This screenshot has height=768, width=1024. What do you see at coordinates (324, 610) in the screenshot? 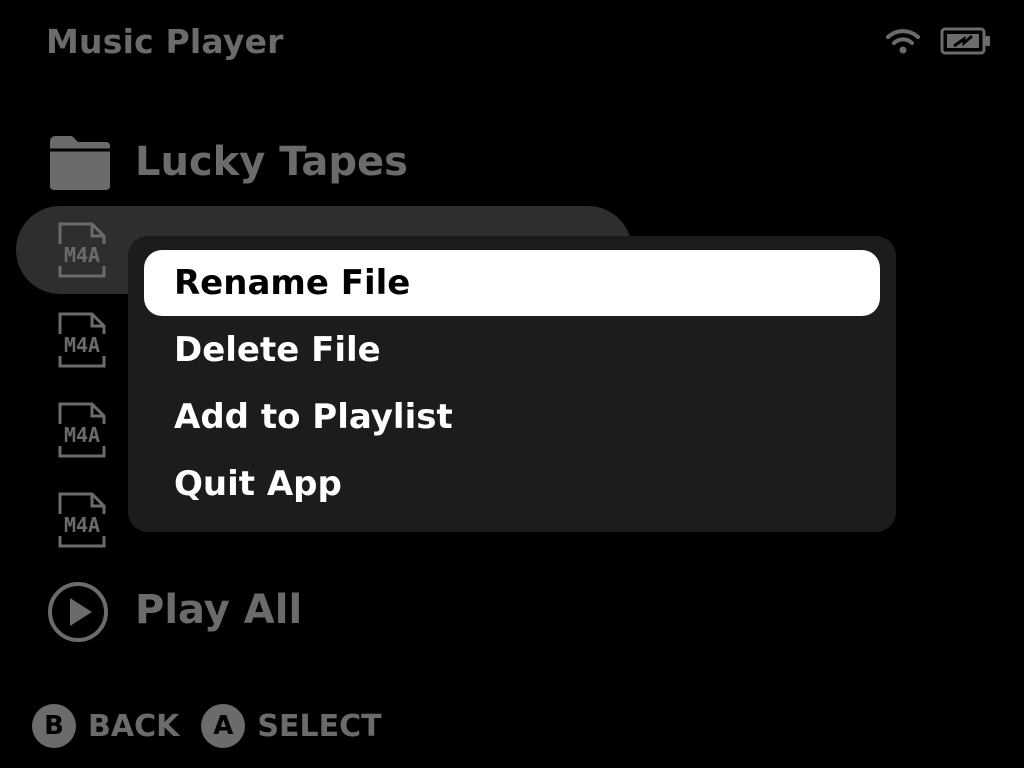
I see `play-all-button: Play All` at bounding box center [324, 610].